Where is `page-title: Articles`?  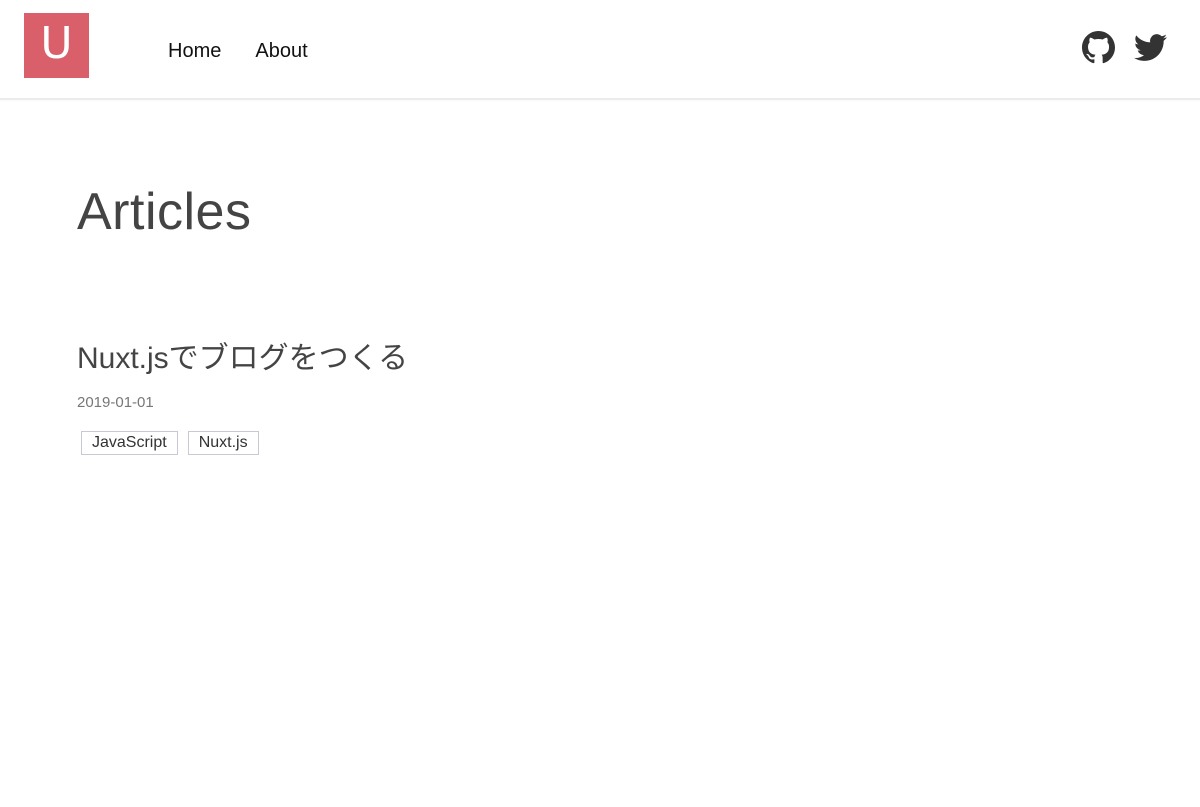 page-title: Articles is located at coordinates (164, 212).